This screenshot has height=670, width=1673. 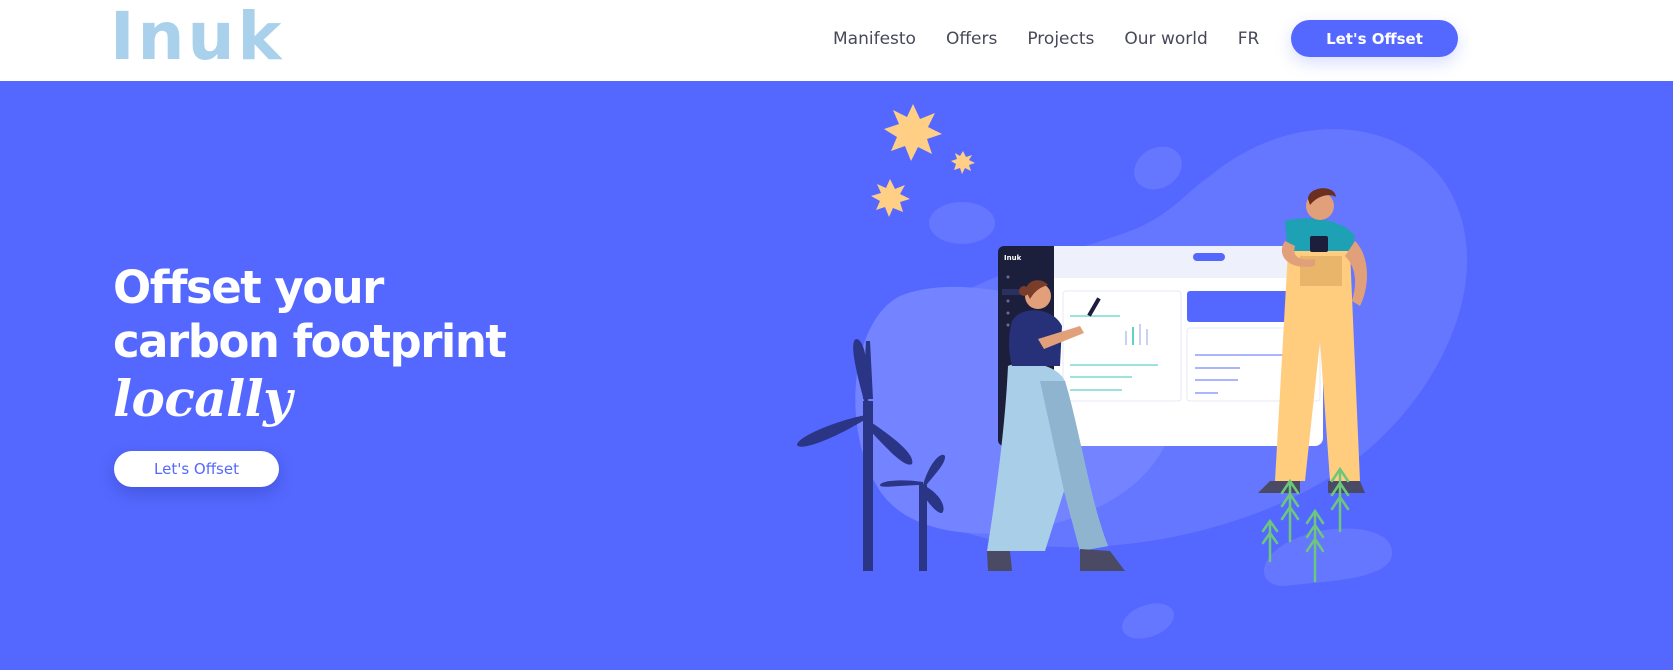 What do you see at coordinates (1249, 39) in the screenshot?
I see `language-switch-fr: FR` at bounding box center [1249, 39].